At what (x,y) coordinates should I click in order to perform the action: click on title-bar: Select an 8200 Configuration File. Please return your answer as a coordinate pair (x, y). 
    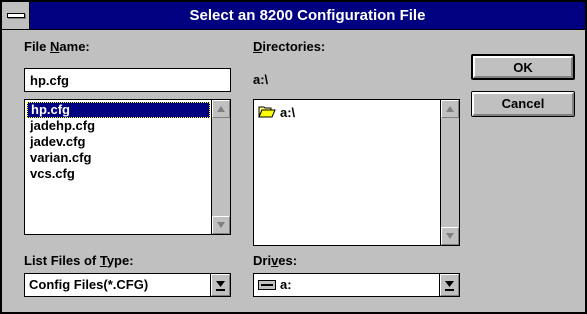
    Looking at the image, I should click on (293, 16).